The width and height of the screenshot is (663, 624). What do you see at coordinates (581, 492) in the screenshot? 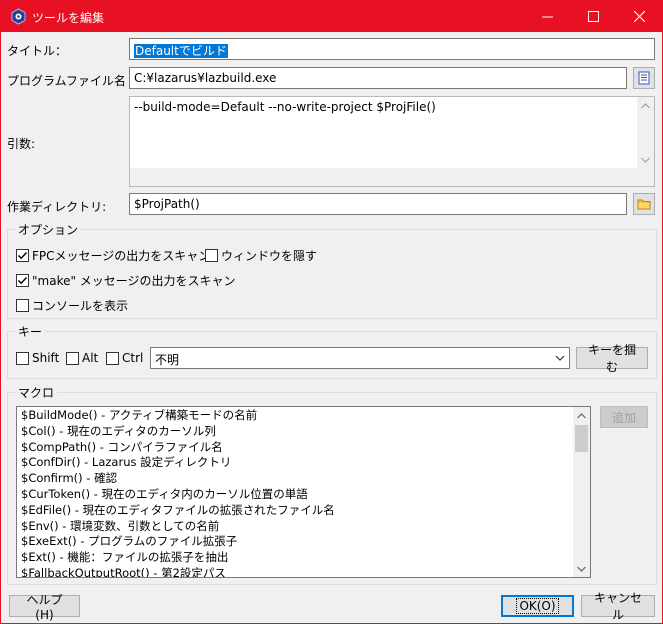
I see `macro-list-scrollbar` at bounding box center [581, 492].